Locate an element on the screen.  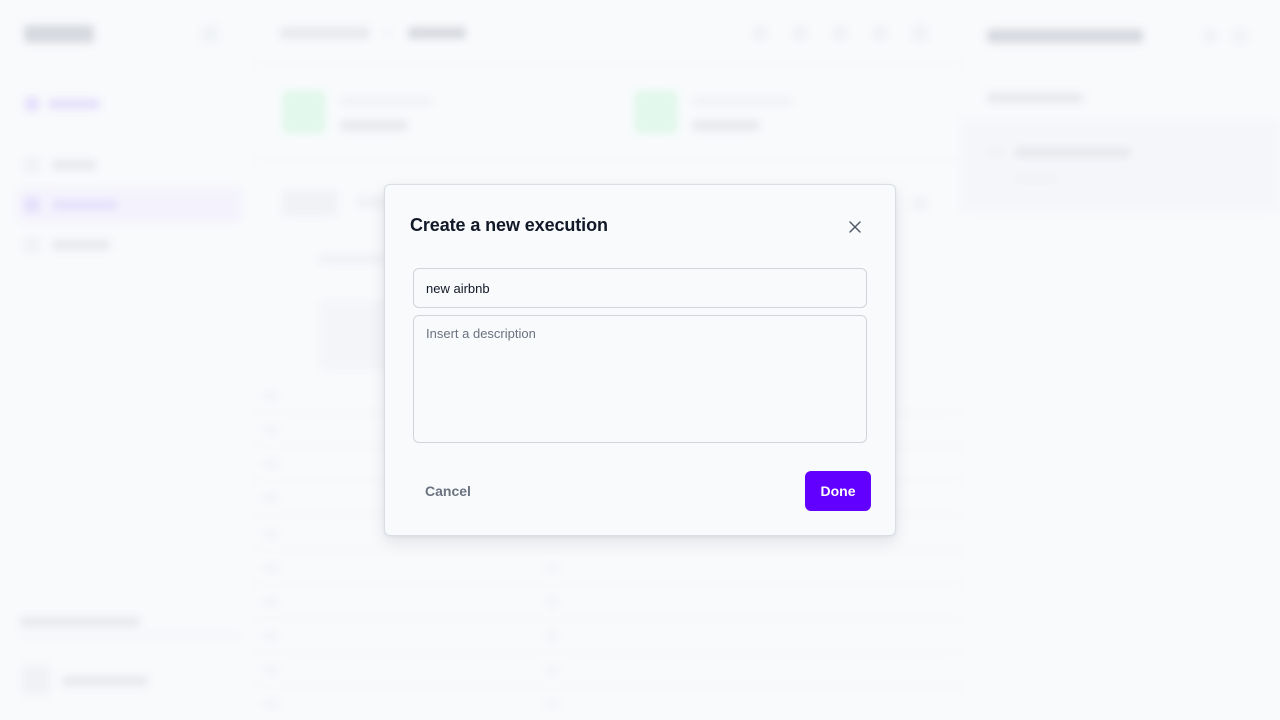
close-icon is located at coordinates (855, 227).